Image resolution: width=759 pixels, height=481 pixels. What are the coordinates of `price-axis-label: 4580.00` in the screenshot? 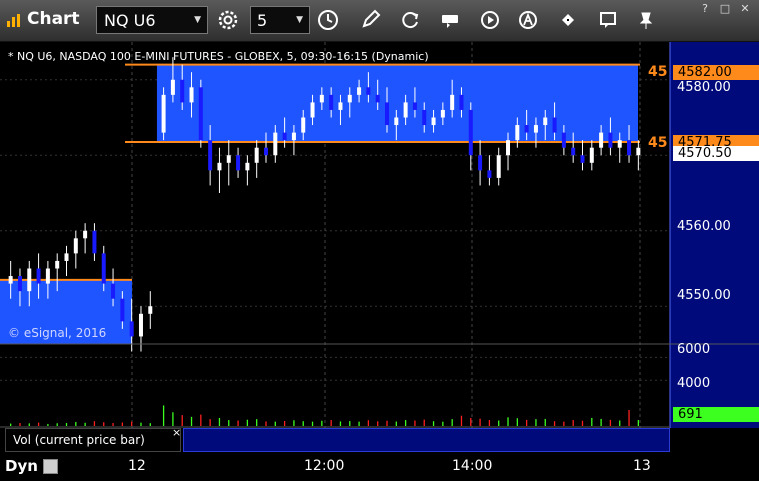 It's located at (704, 87).